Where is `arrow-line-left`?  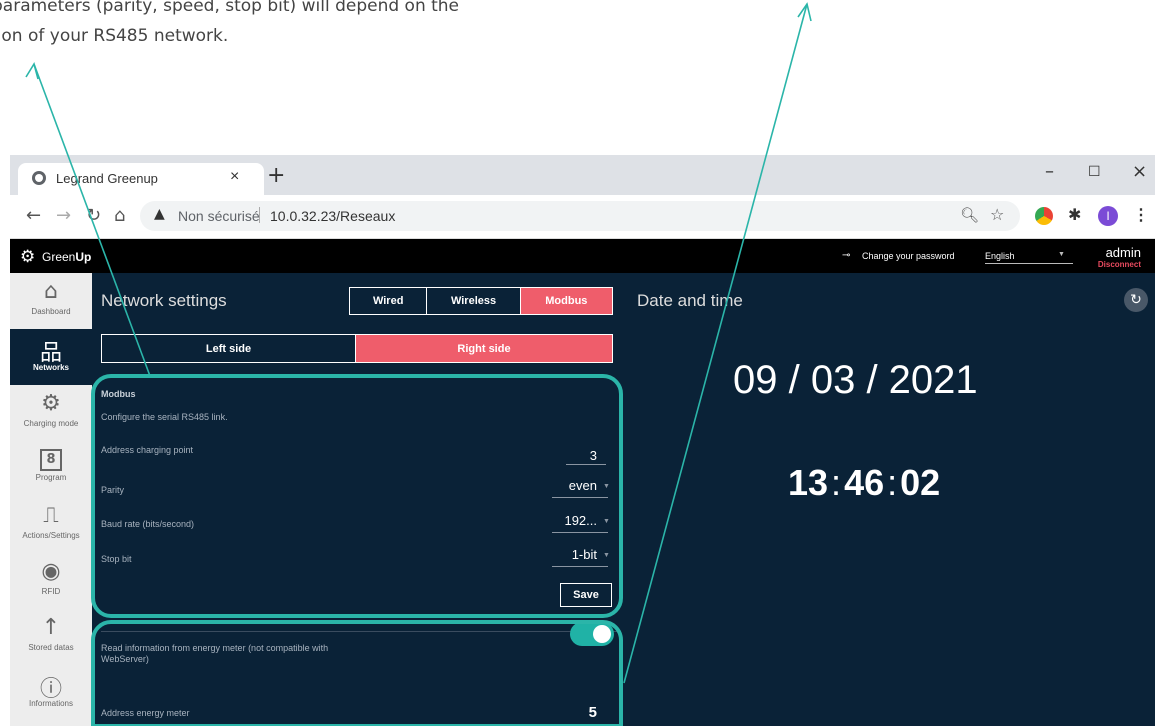
arrow-line-left is located at coordinates (92, 220).